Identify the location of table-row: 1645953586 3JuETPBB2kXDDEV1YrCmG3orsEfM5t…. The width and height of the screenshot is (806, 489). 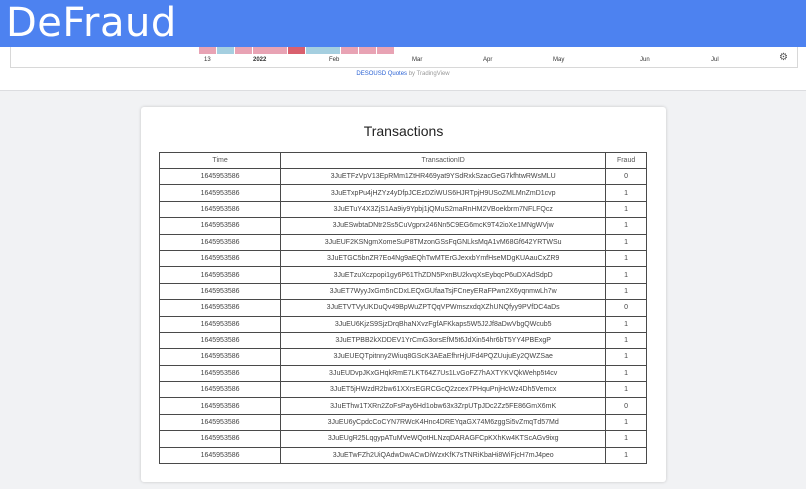
(402, 340).